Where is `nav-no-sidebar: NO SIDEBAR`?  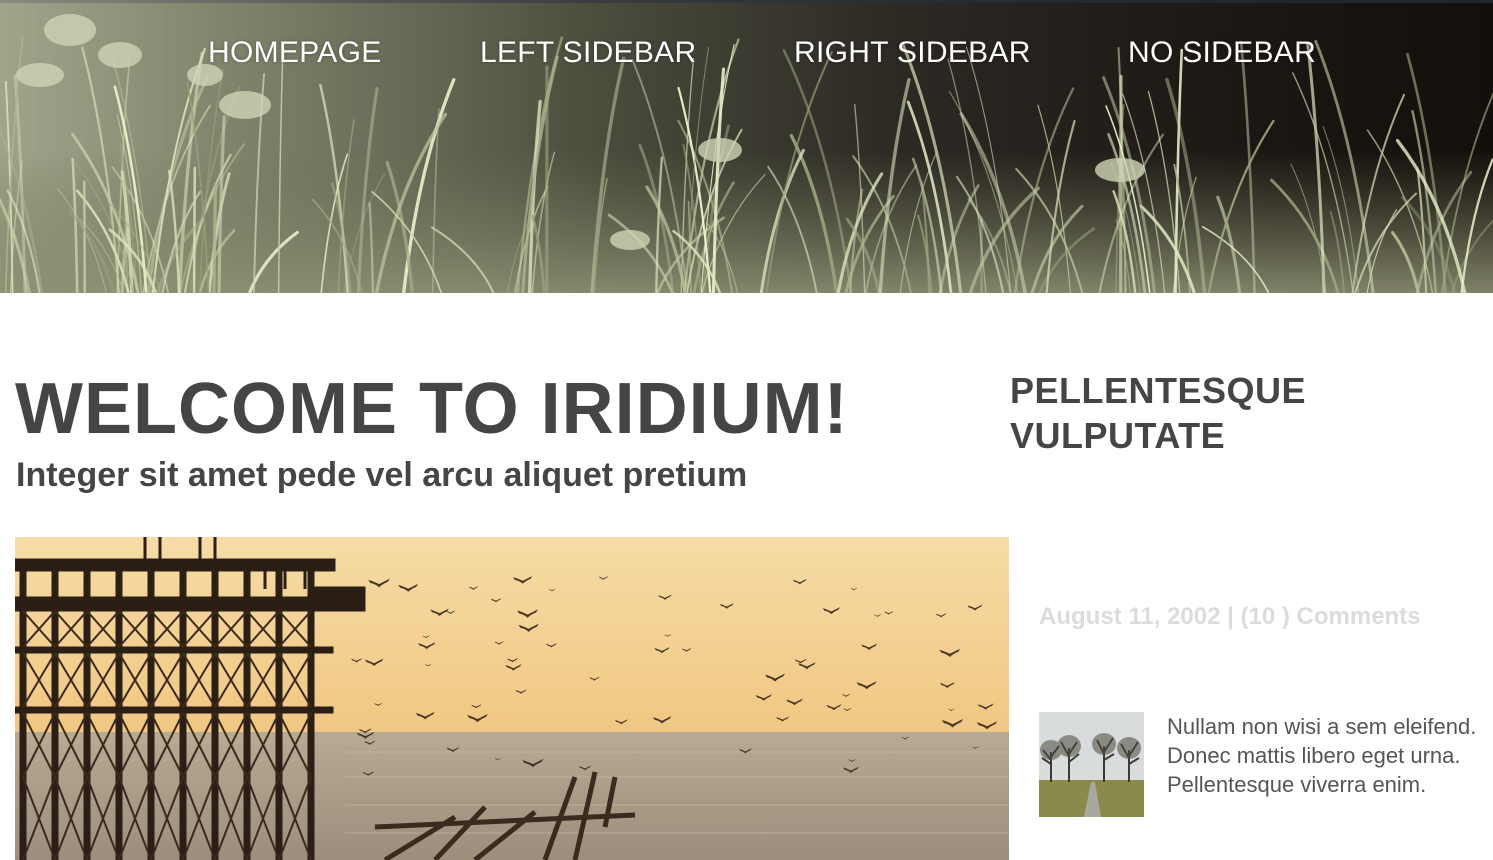
nav-no-sidebar: NO SIDEBAR is located at coordinates (1222, 53).